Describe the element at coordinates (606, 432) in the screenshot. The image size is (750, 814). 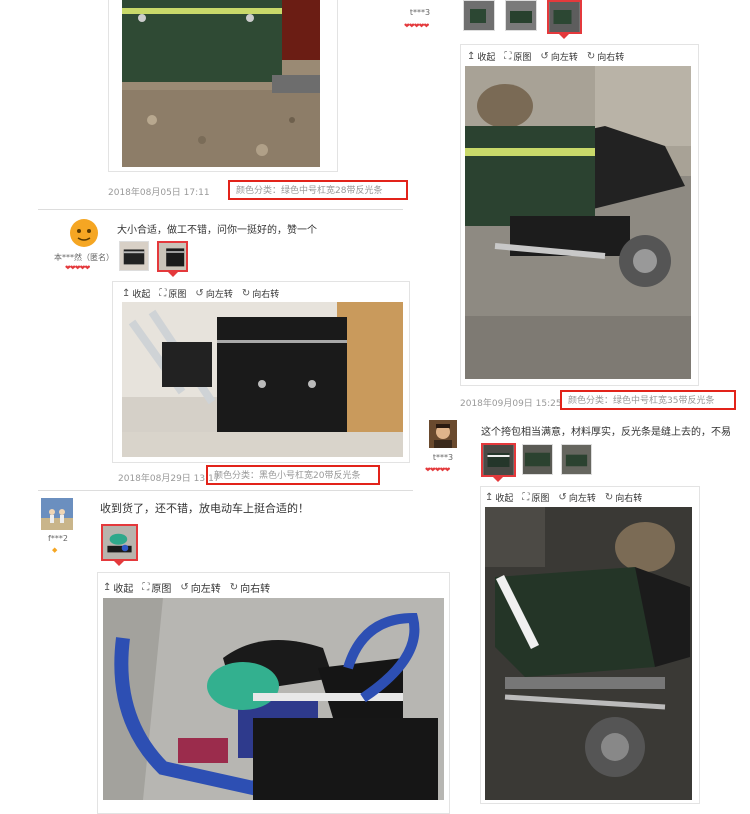
I see `review5-comment: 这个挎包相当满意，材料厚实，反光条是缝上去的，不易` at that location.